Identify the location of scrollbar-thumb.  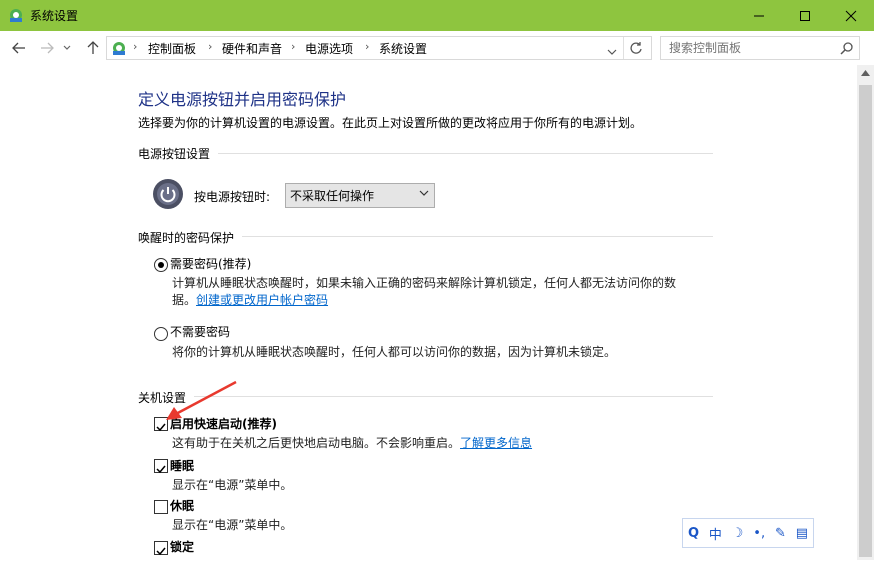
(865, 321).